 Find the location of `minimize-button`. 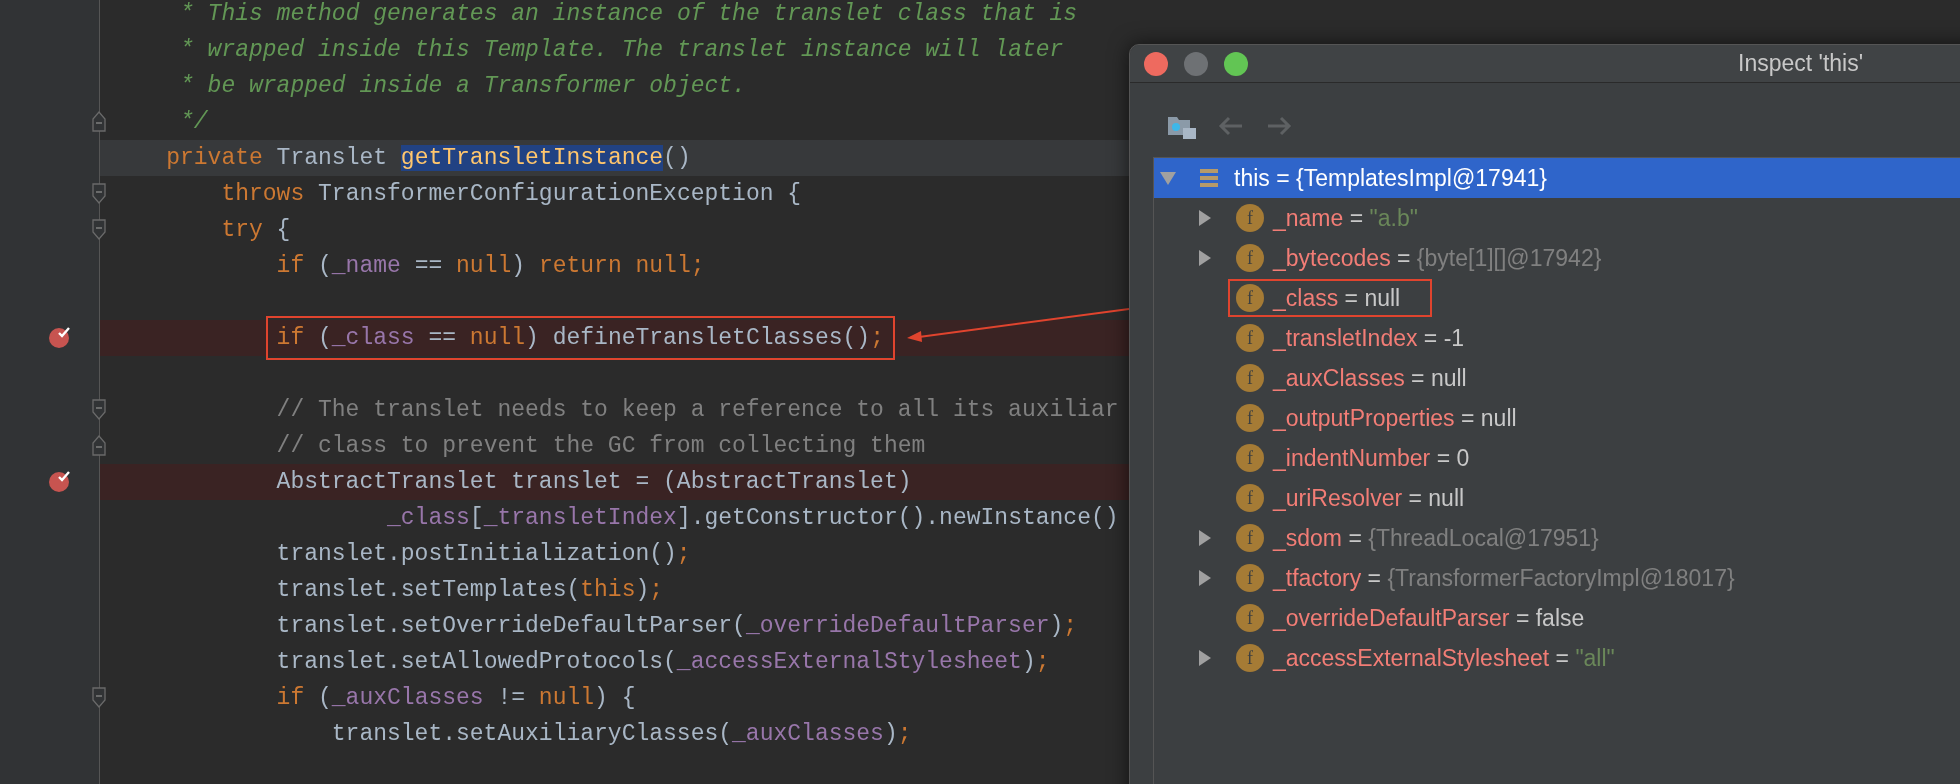

minimize-button is located at coordinates (1196, 63).